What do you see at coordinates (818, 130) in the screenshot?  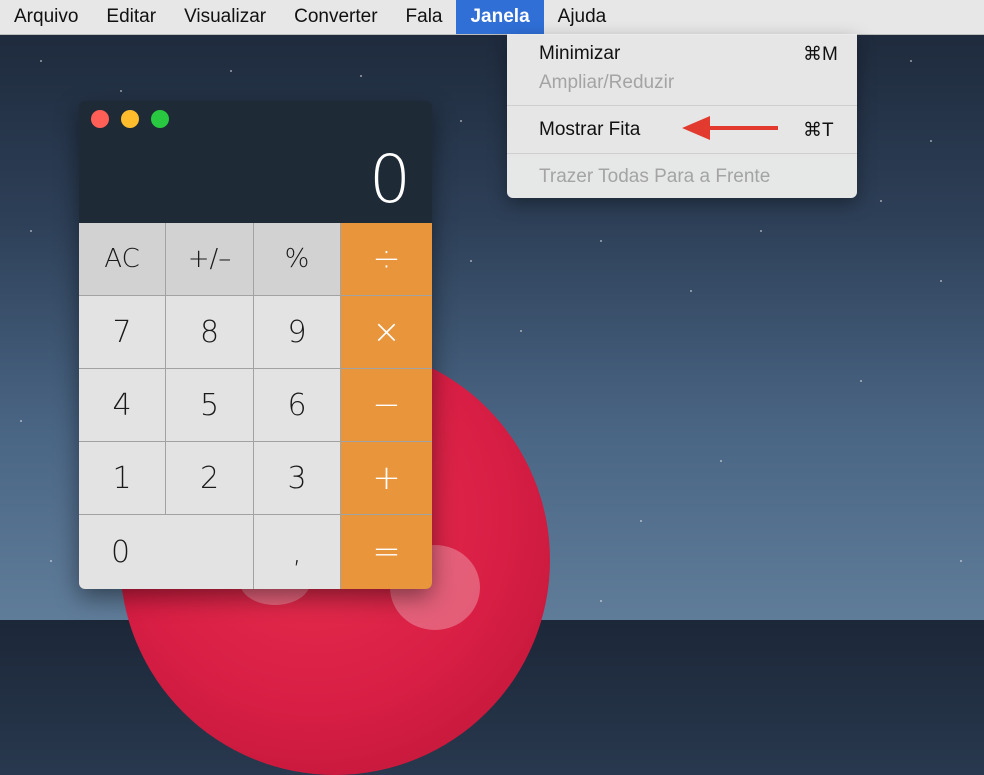 I see `show-tape-shortcut: ⌘T` at bounding box center [818, 130].